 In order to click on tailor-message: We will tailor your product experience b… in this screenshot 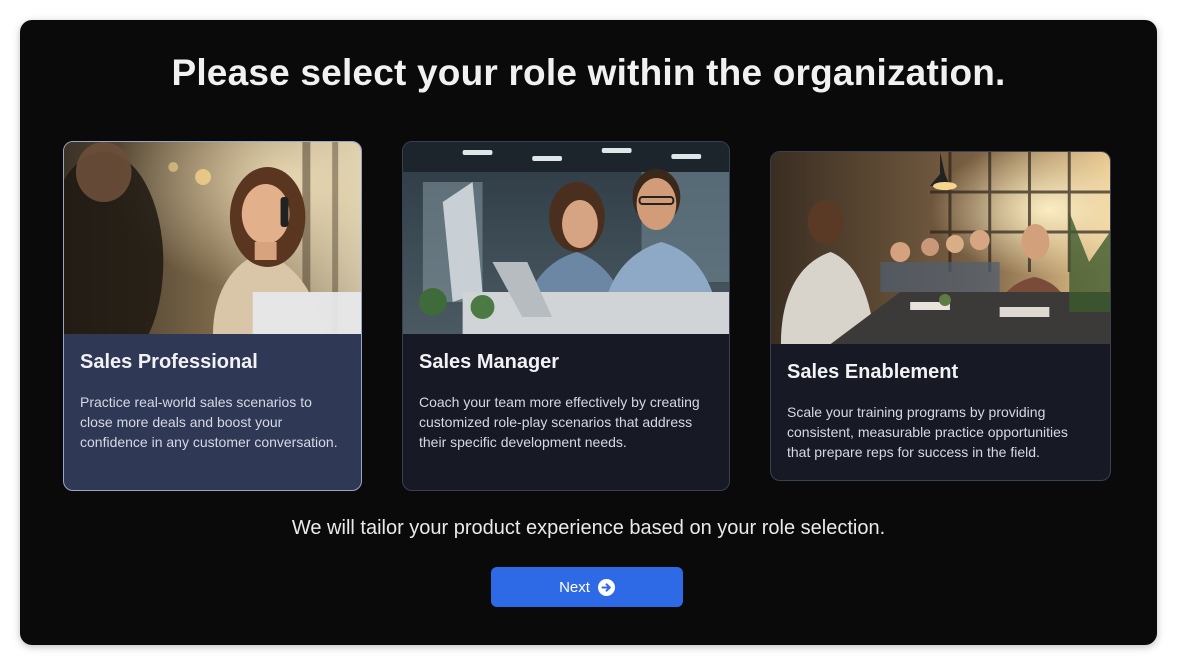, I will do `click(588, 528)`.